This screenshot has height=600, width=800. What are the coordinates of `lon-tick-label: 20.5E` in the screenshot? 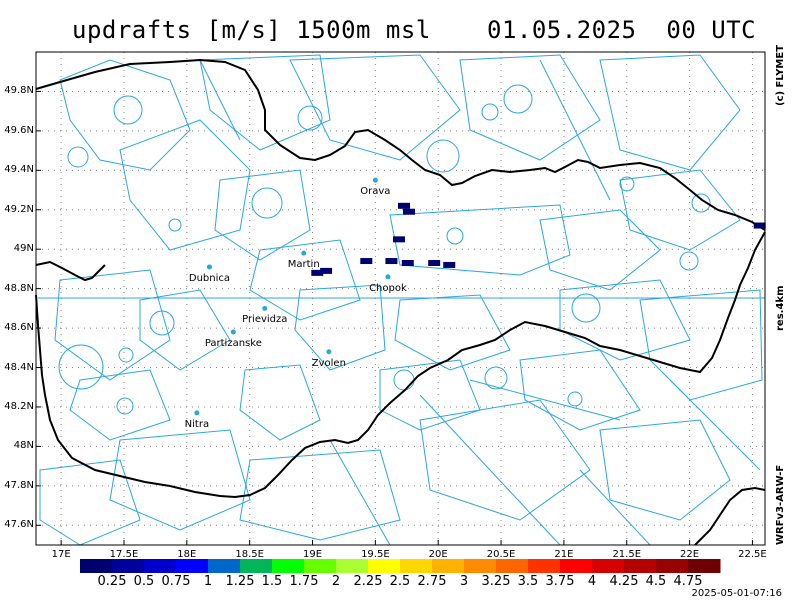 It's located at (501, 554).